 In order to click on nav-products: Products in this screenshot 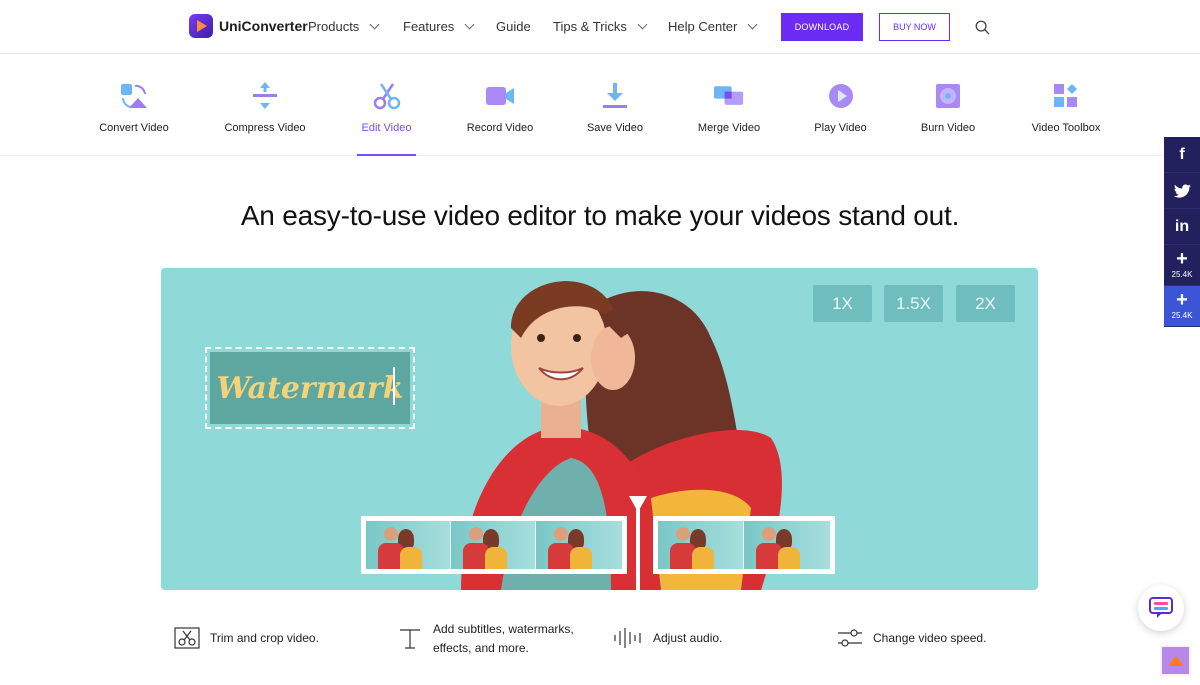, I will do `click(344, 26)`.